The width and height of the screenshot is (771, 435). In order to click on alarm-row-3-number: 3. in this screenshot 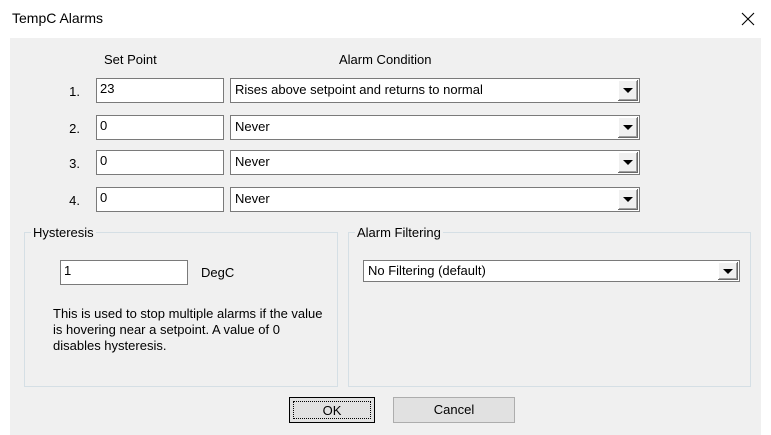, I will do `click(74, 163)`.